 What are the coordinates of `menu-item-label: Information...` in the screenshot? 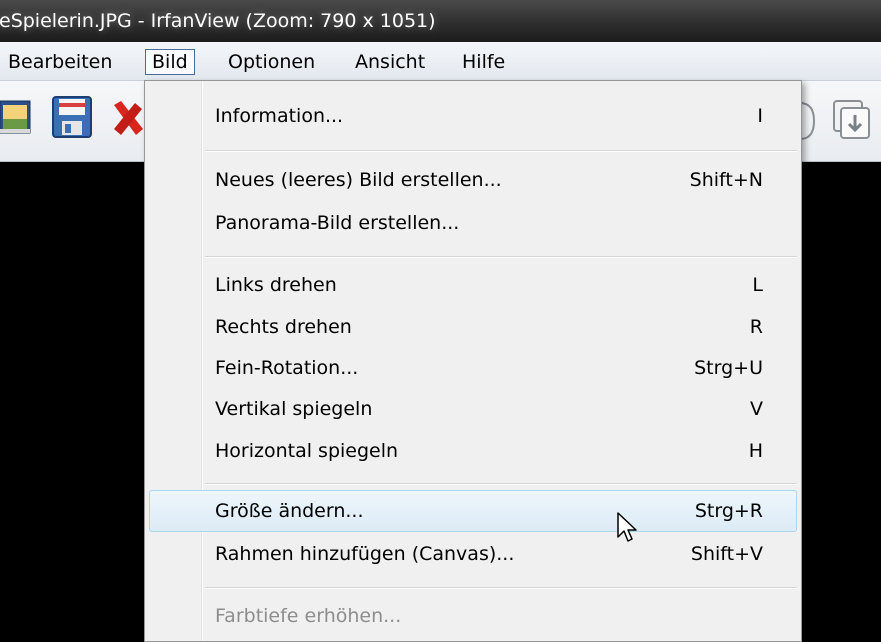 It's located at (279, 116).